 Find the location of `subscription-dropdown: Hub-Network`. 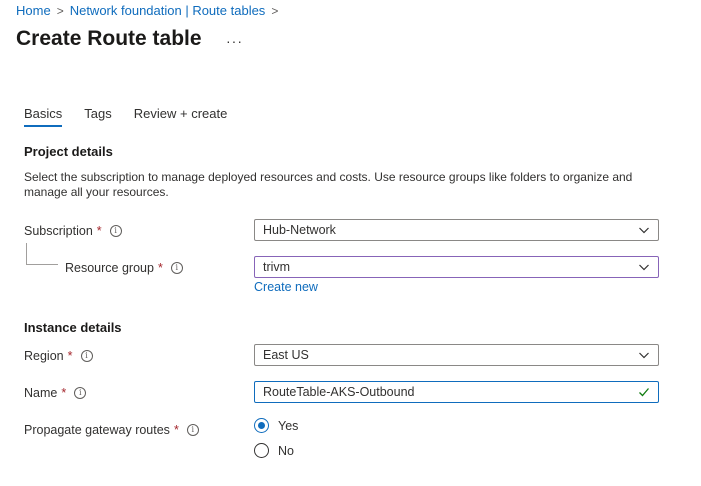

subscription-dropdown: Hub-Network is located at coordinates (456, 230).